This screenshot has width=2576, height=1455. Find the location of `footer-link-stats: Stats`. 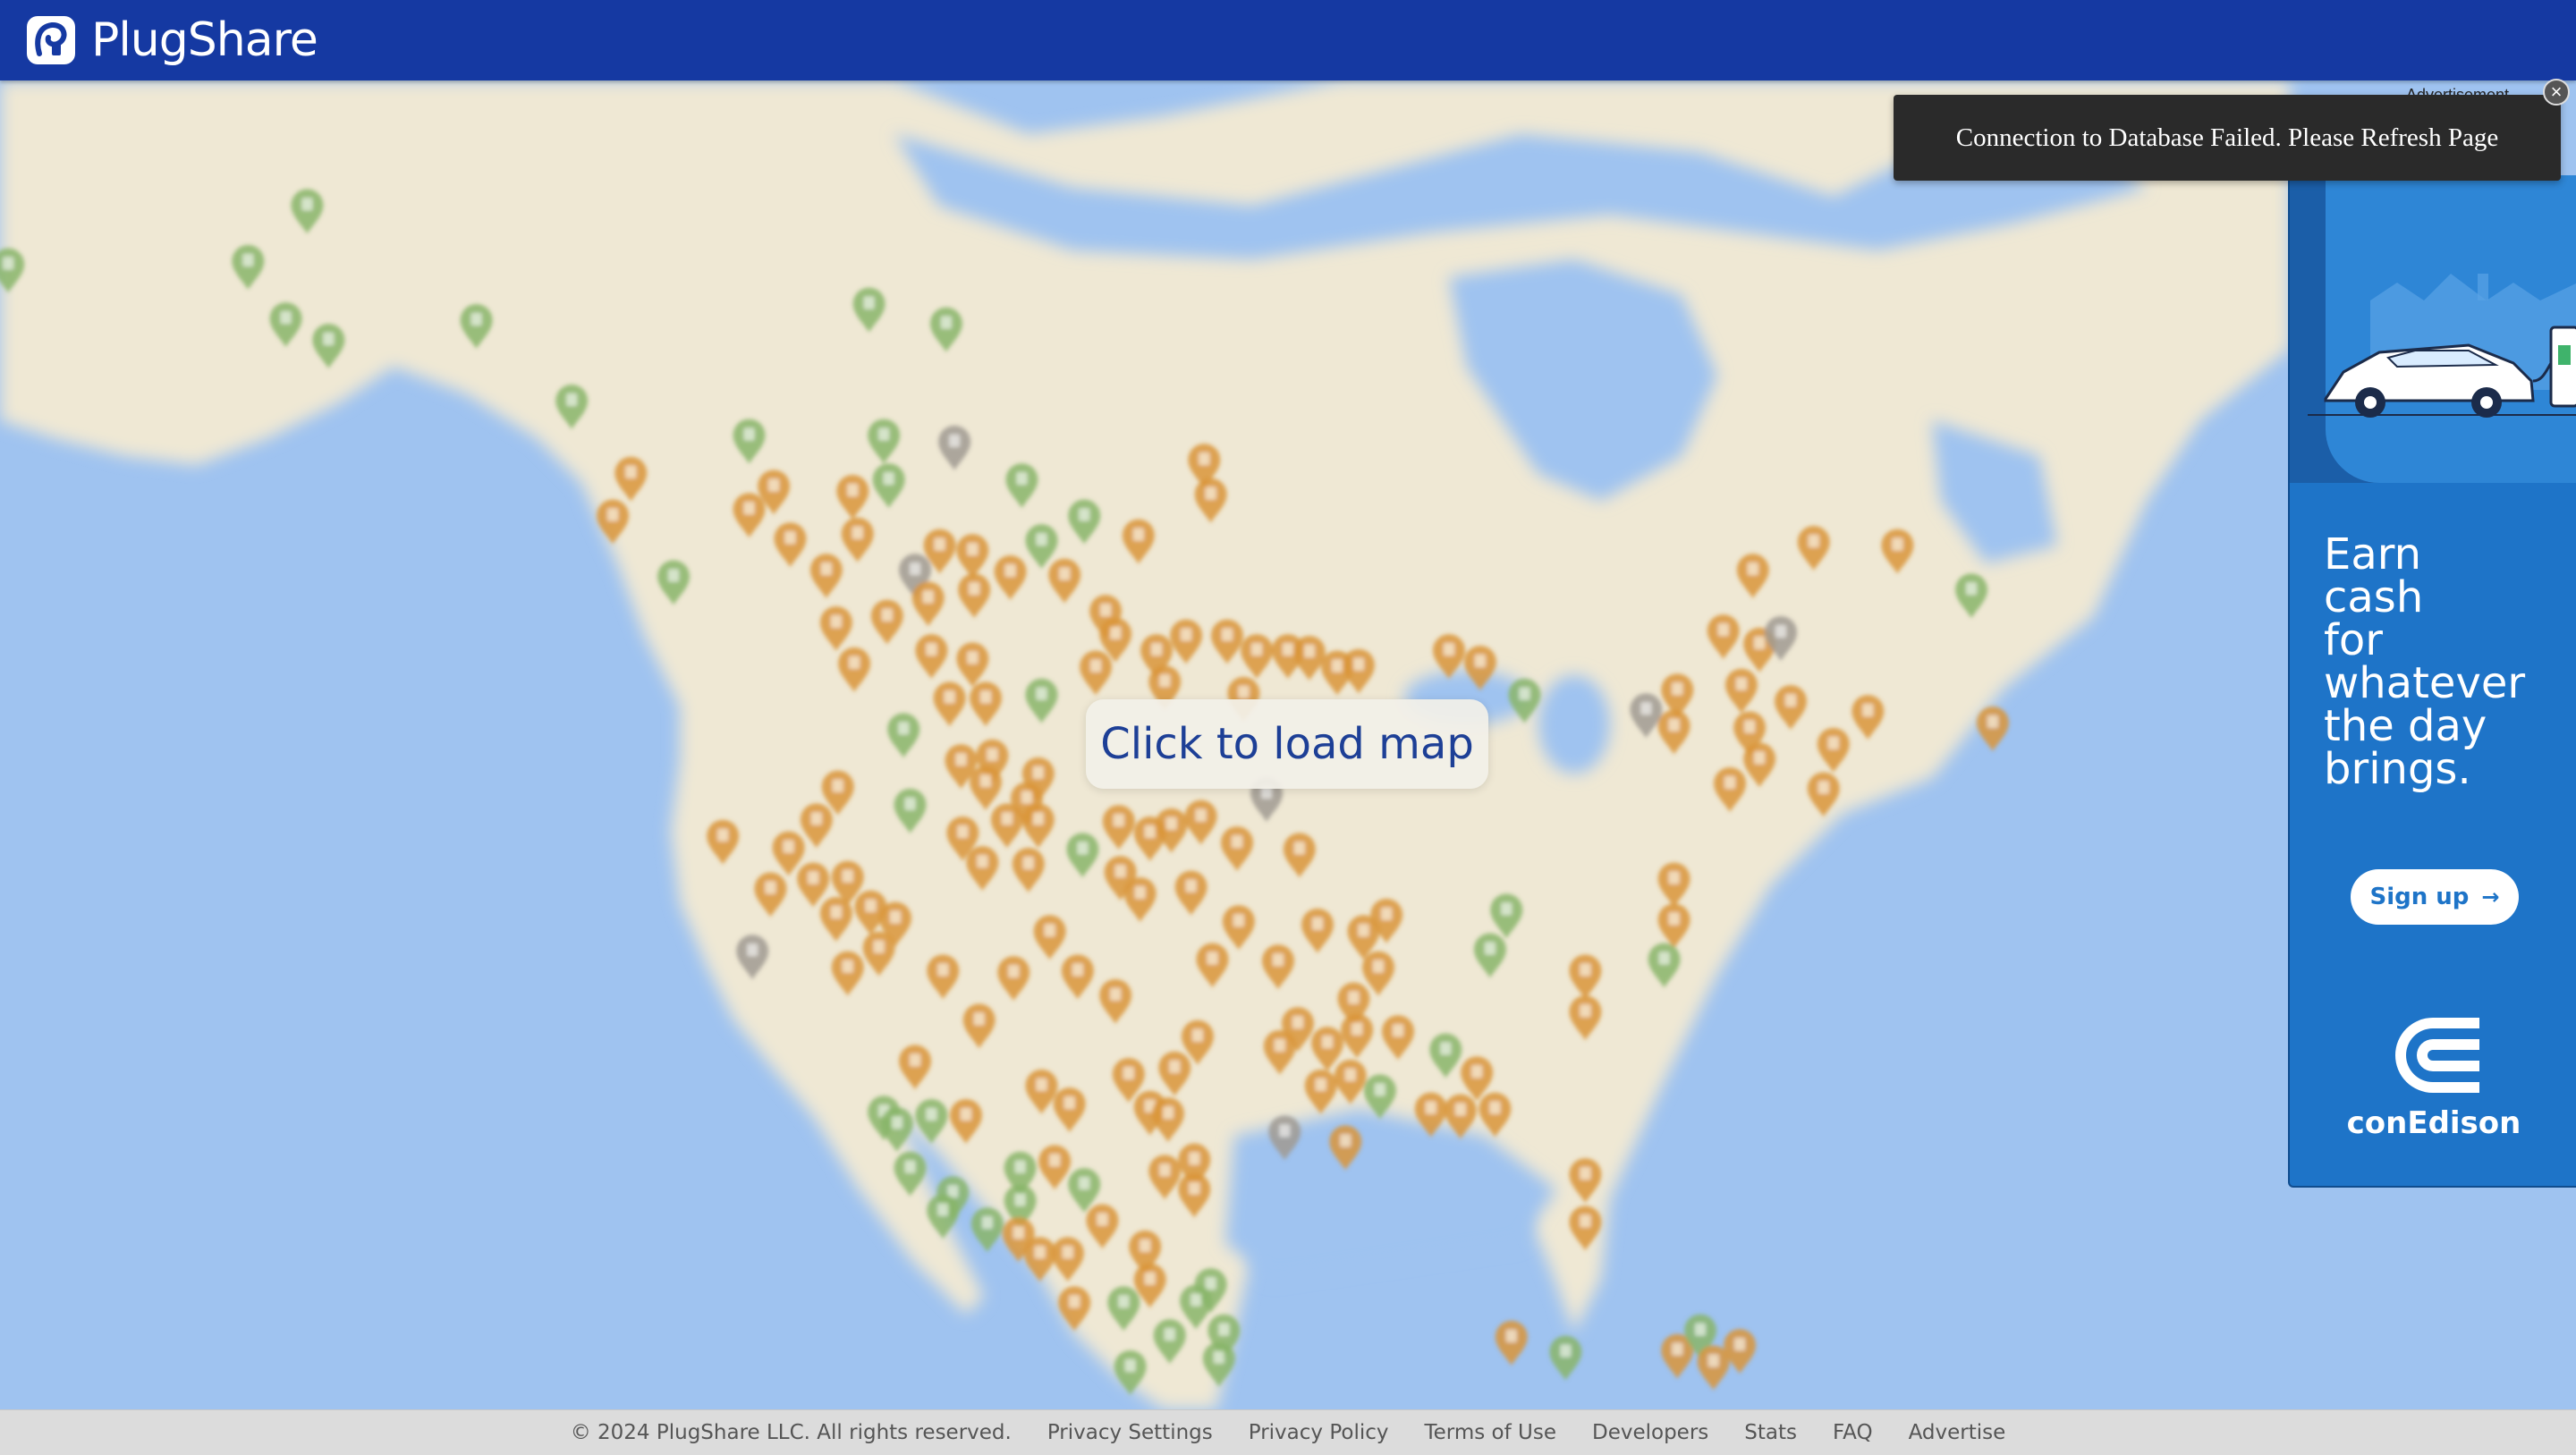

footer-link-stats: Stats is located at coordinates (1770, 1432).